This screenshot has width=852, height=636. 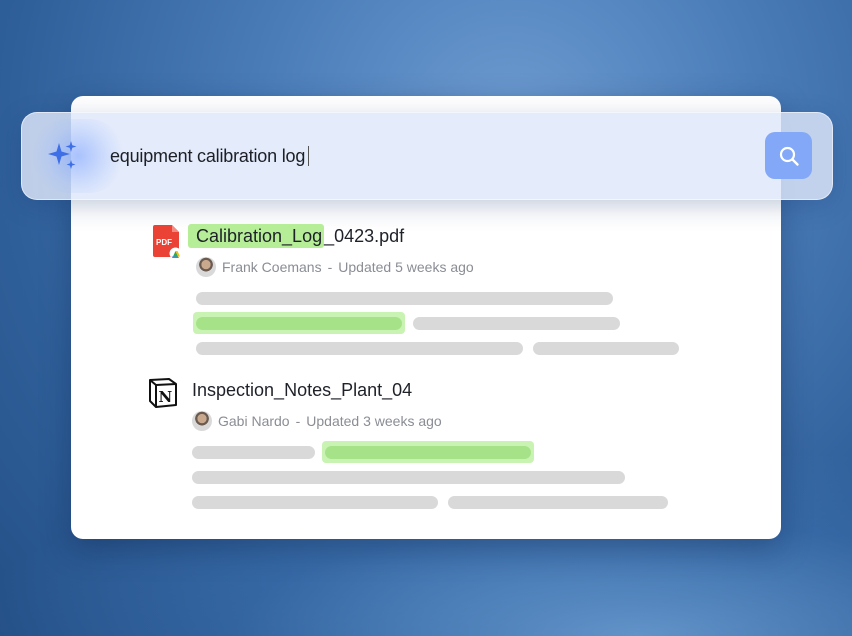 I want to click on result-title: Calibration_Log _0423.pdf, so click(x=296, y=236).